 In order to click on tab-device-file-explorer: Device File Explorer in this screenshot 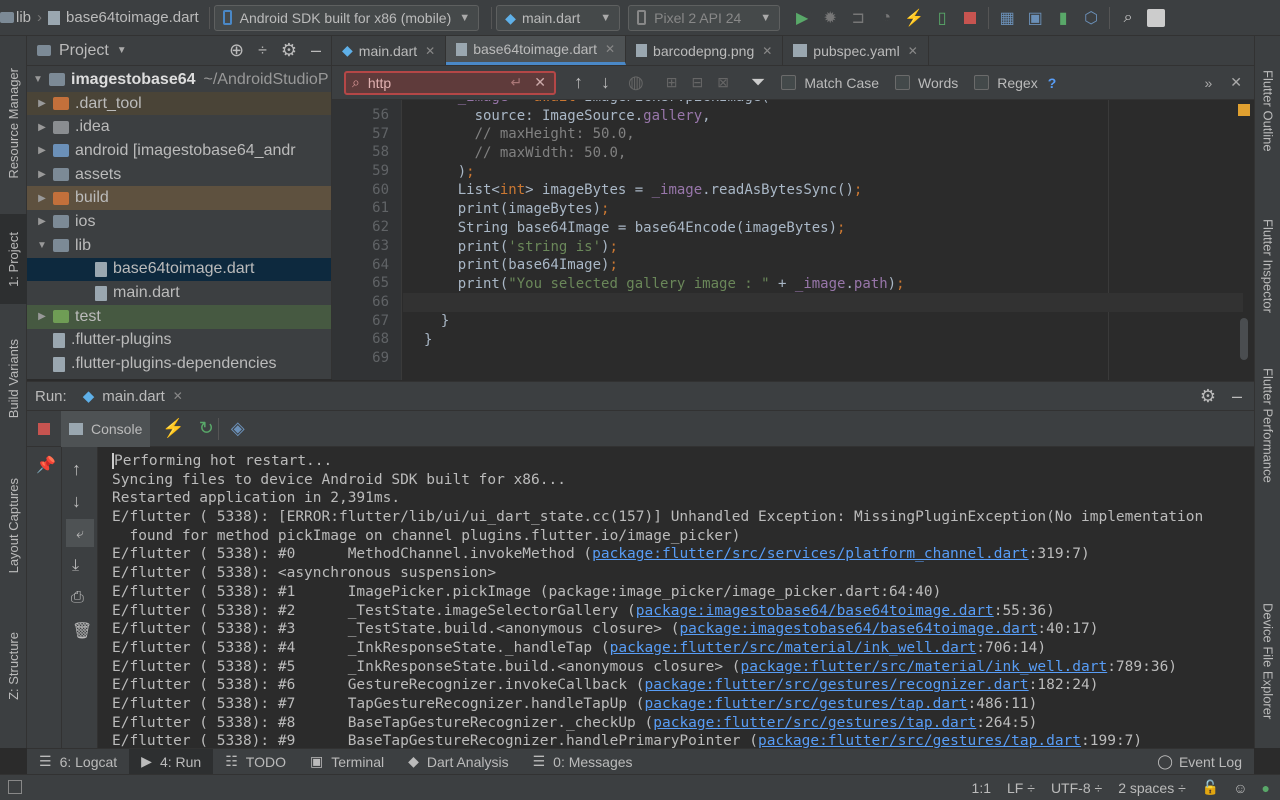, I will do `click(1267, 661)`.